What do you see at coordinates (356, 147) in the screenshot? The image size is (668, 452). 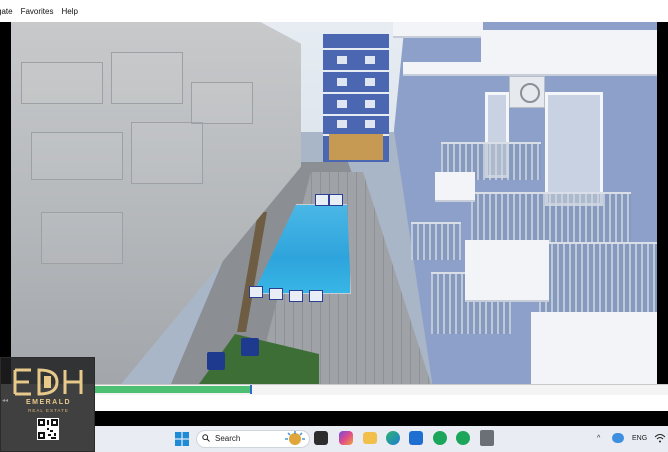 I see `video-lobby` at bounding box center [356, 147].